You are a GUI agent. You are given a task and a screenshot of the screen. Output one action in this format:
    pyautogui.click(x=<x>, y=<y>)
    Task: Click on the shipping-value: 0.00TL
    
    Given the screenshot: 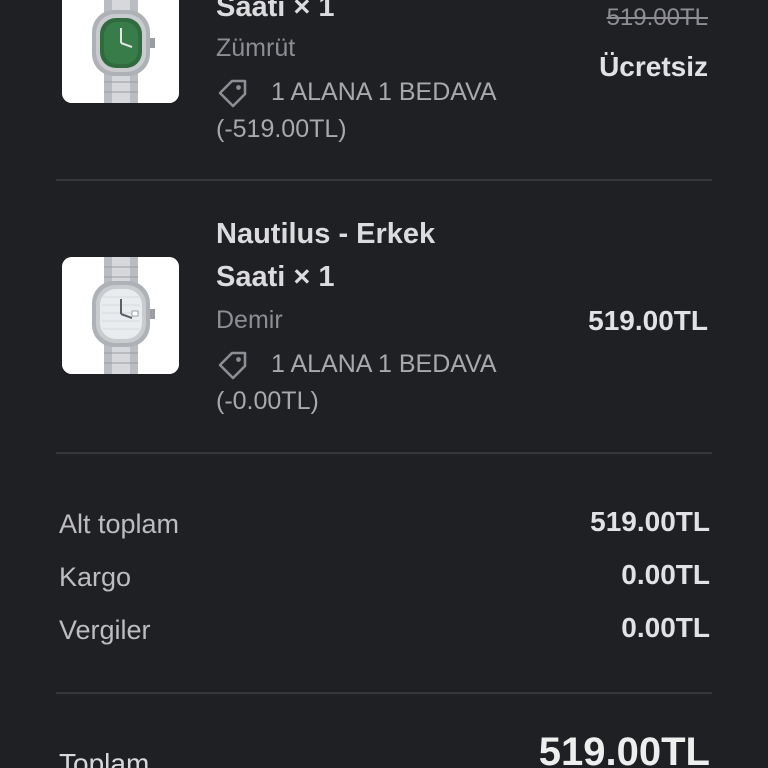 What is the action you would take?
    pyautogui.click(x=665, y=574)
    